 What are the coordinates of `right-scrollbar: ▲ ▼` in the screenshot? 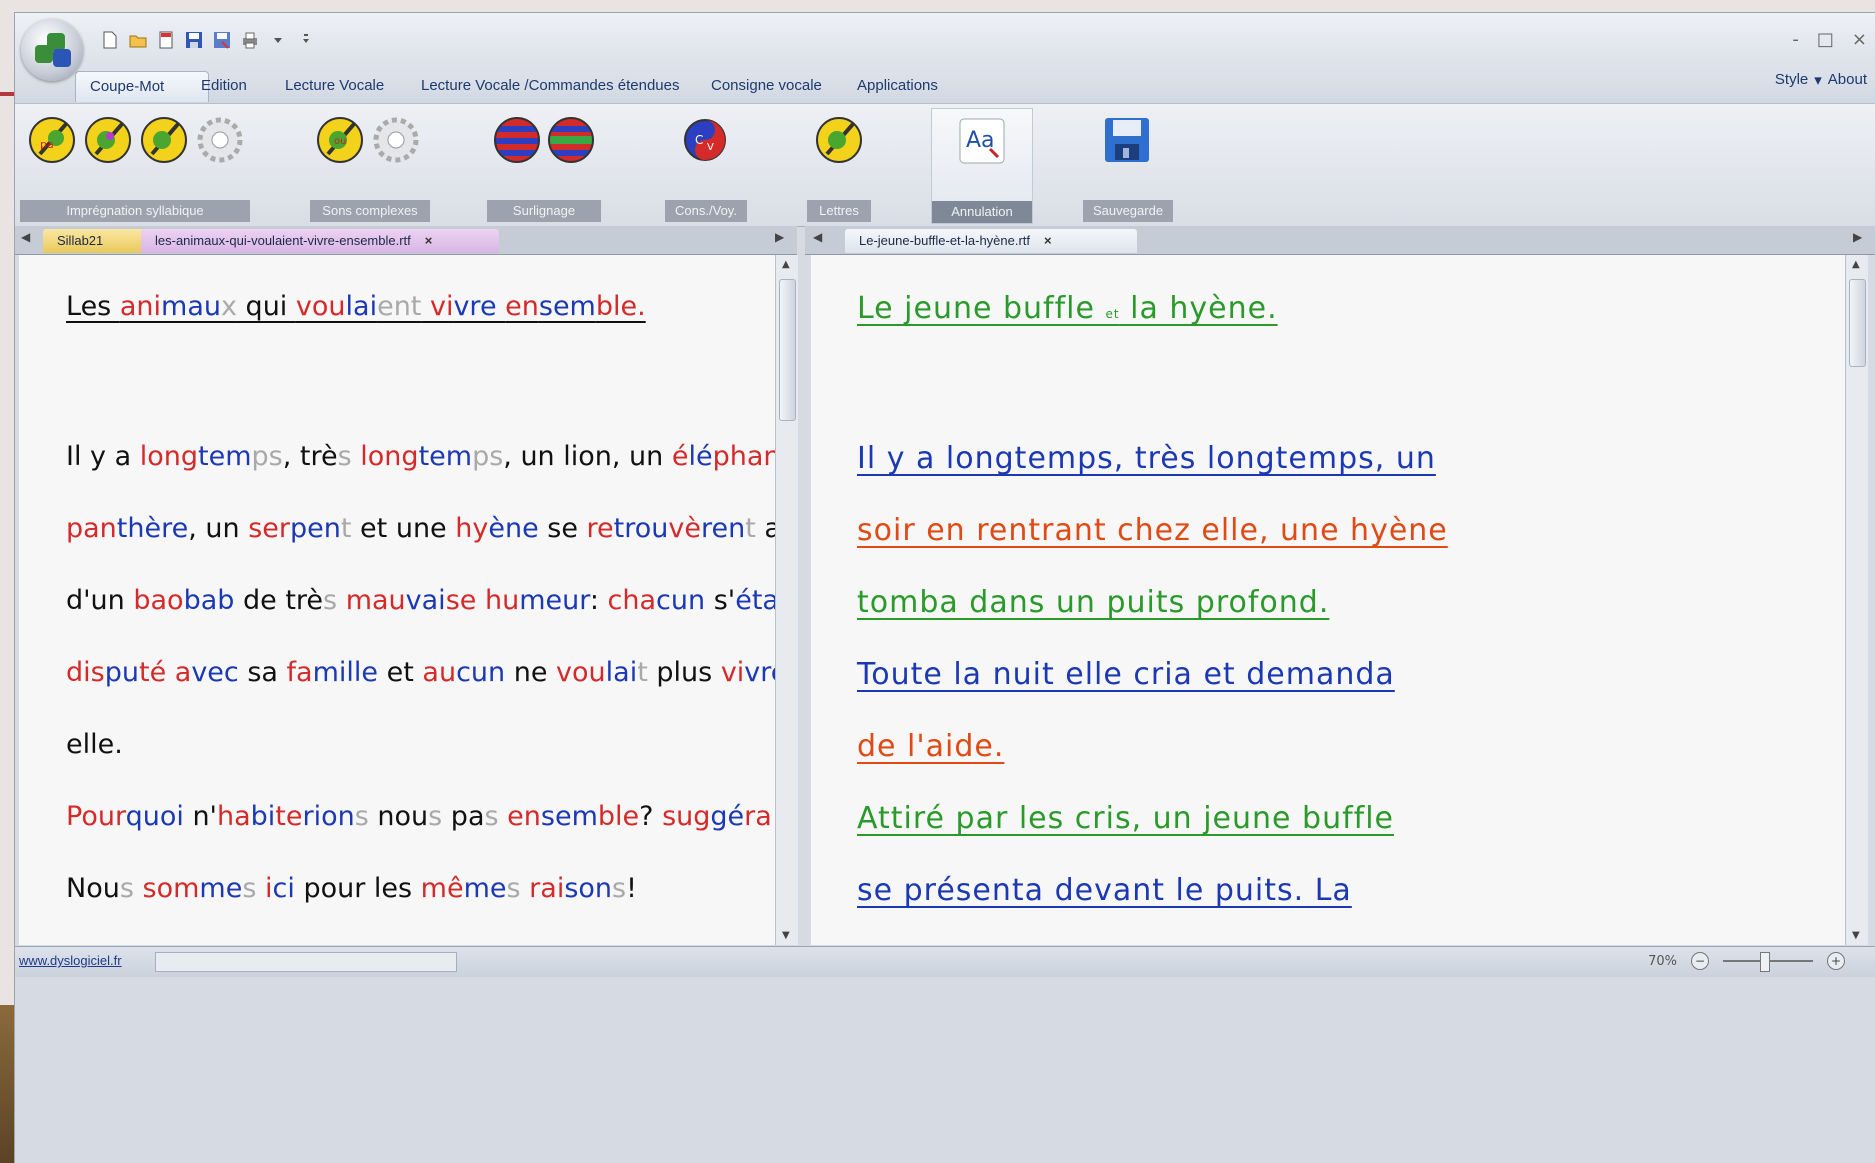 It's located at (1856, 600).